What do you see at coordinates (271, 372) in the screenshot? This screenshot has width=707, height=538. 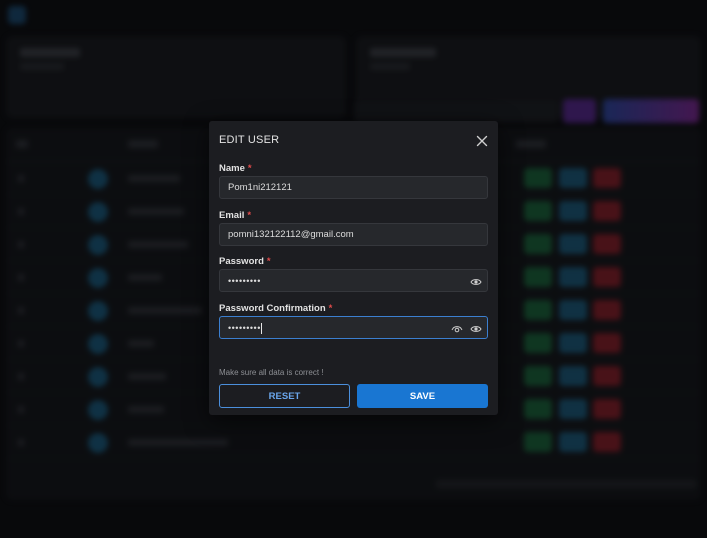 I see `validation-hint: Make sure all data is correct !` at bounding box center [271, 372].